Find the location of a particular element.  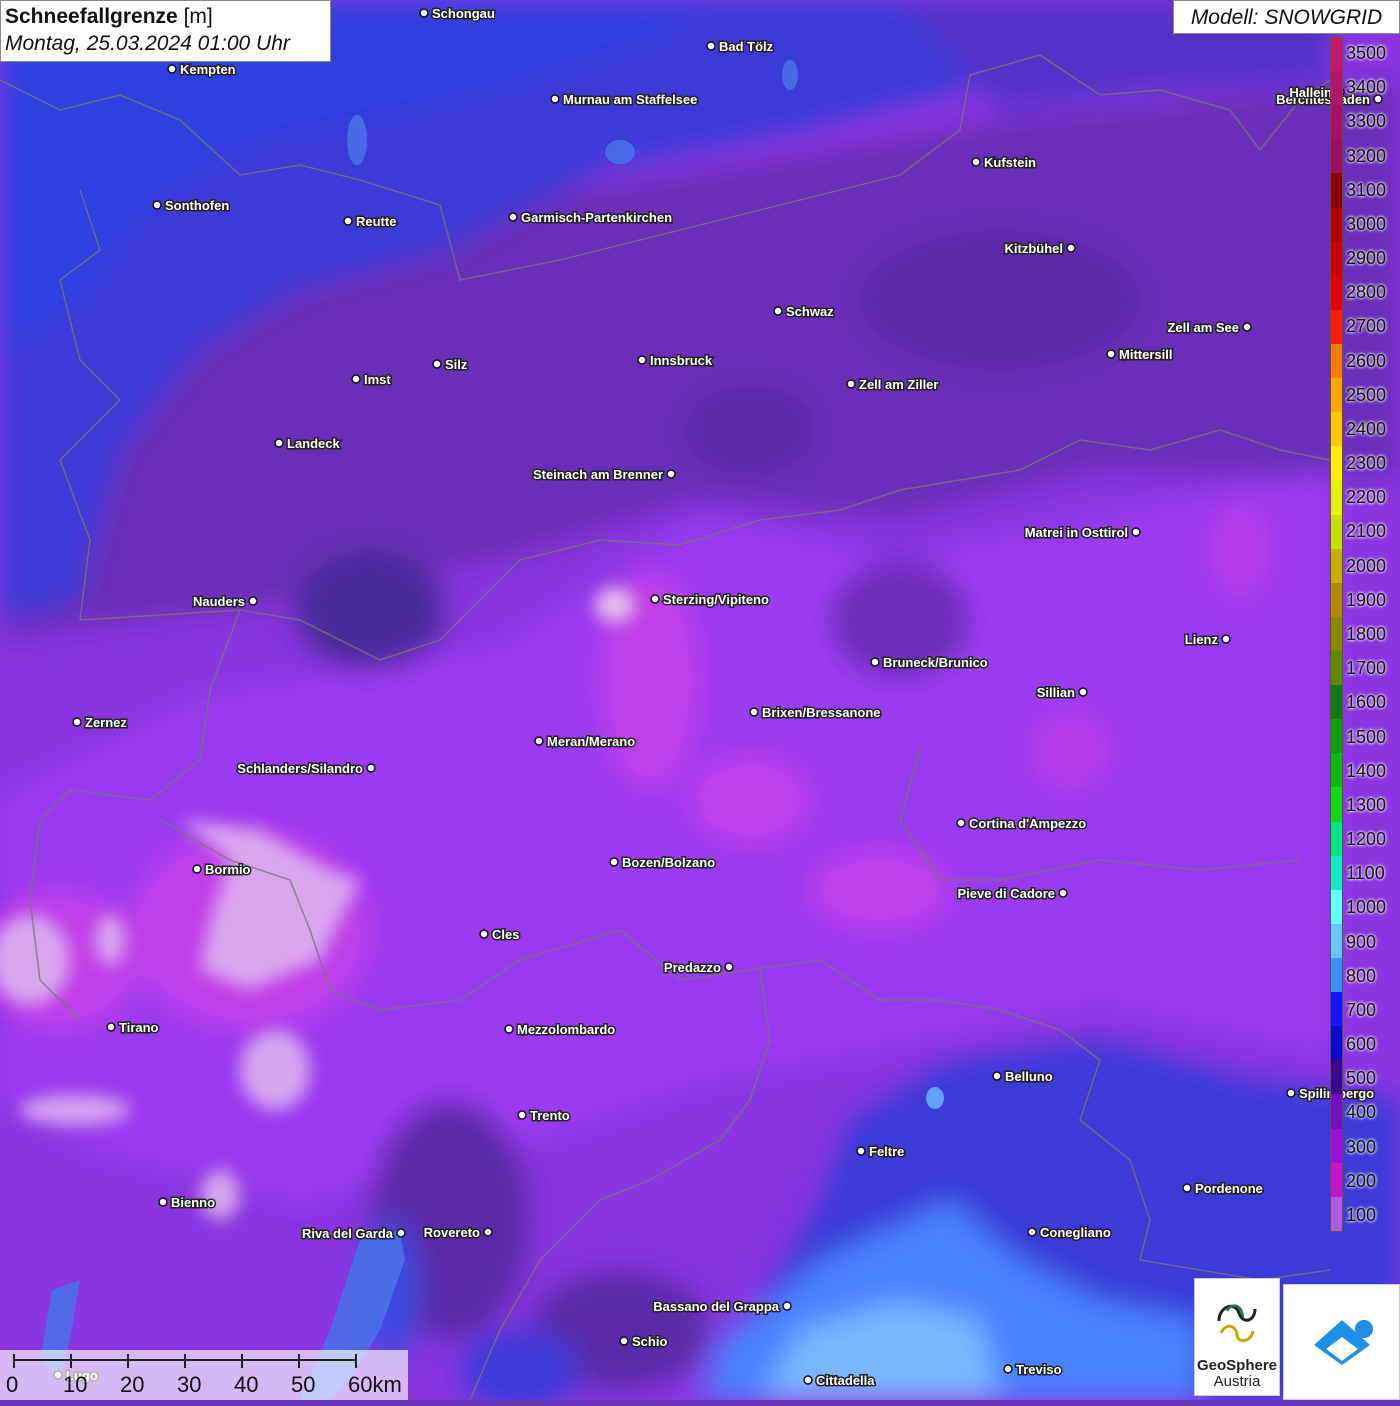

map-datetime: Montag, 25.03.2024 01:00 Uhr is located at coordinates (147, 43).